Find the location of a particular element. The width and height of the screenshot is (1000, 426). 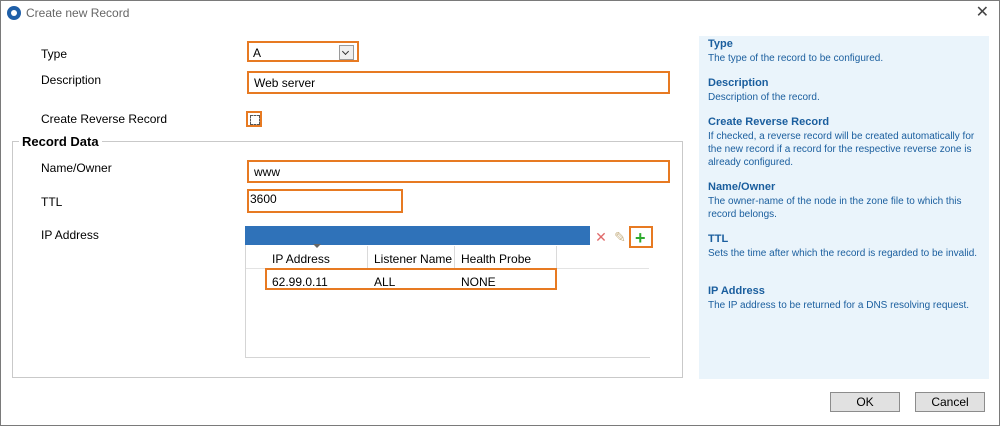

type-label: Type is located at coordinates (54, 54).